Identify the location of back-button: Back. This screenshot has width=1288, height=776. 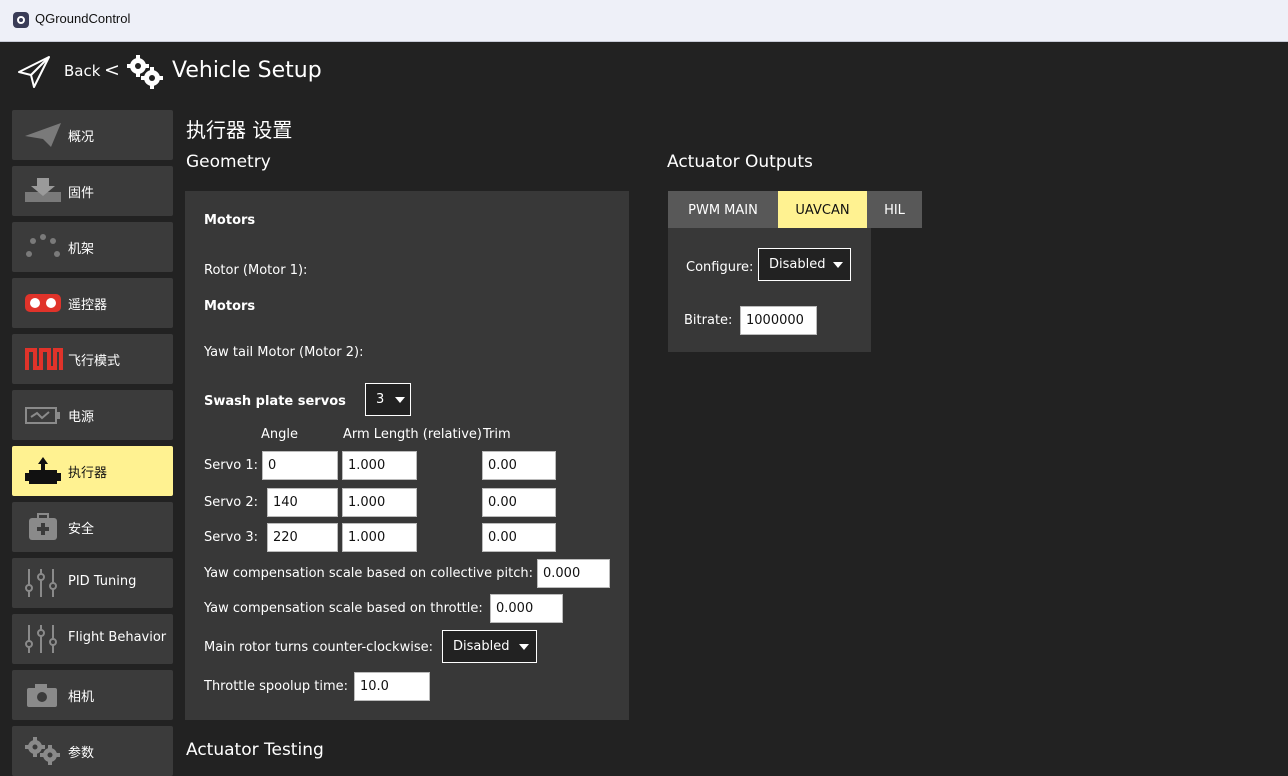
(82, 71).